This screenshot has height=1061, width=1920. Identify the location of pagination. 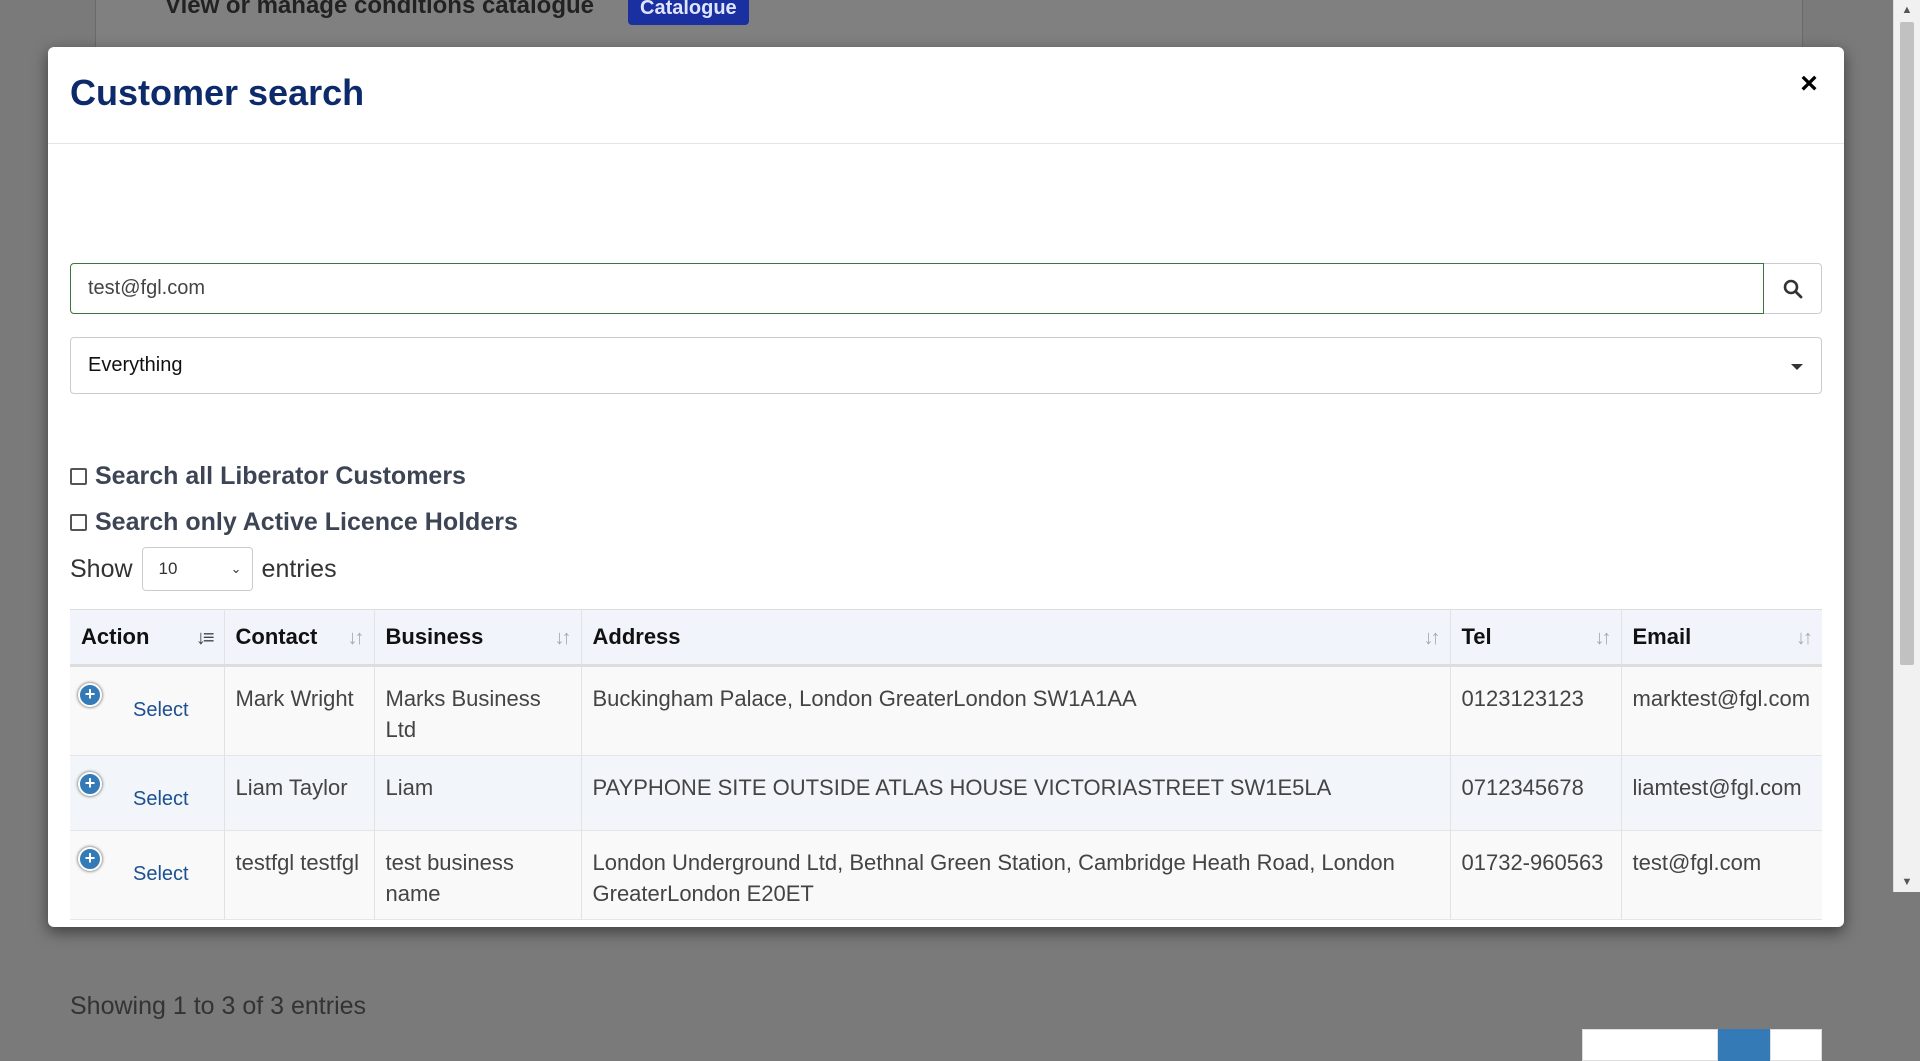
(1702, 1045).